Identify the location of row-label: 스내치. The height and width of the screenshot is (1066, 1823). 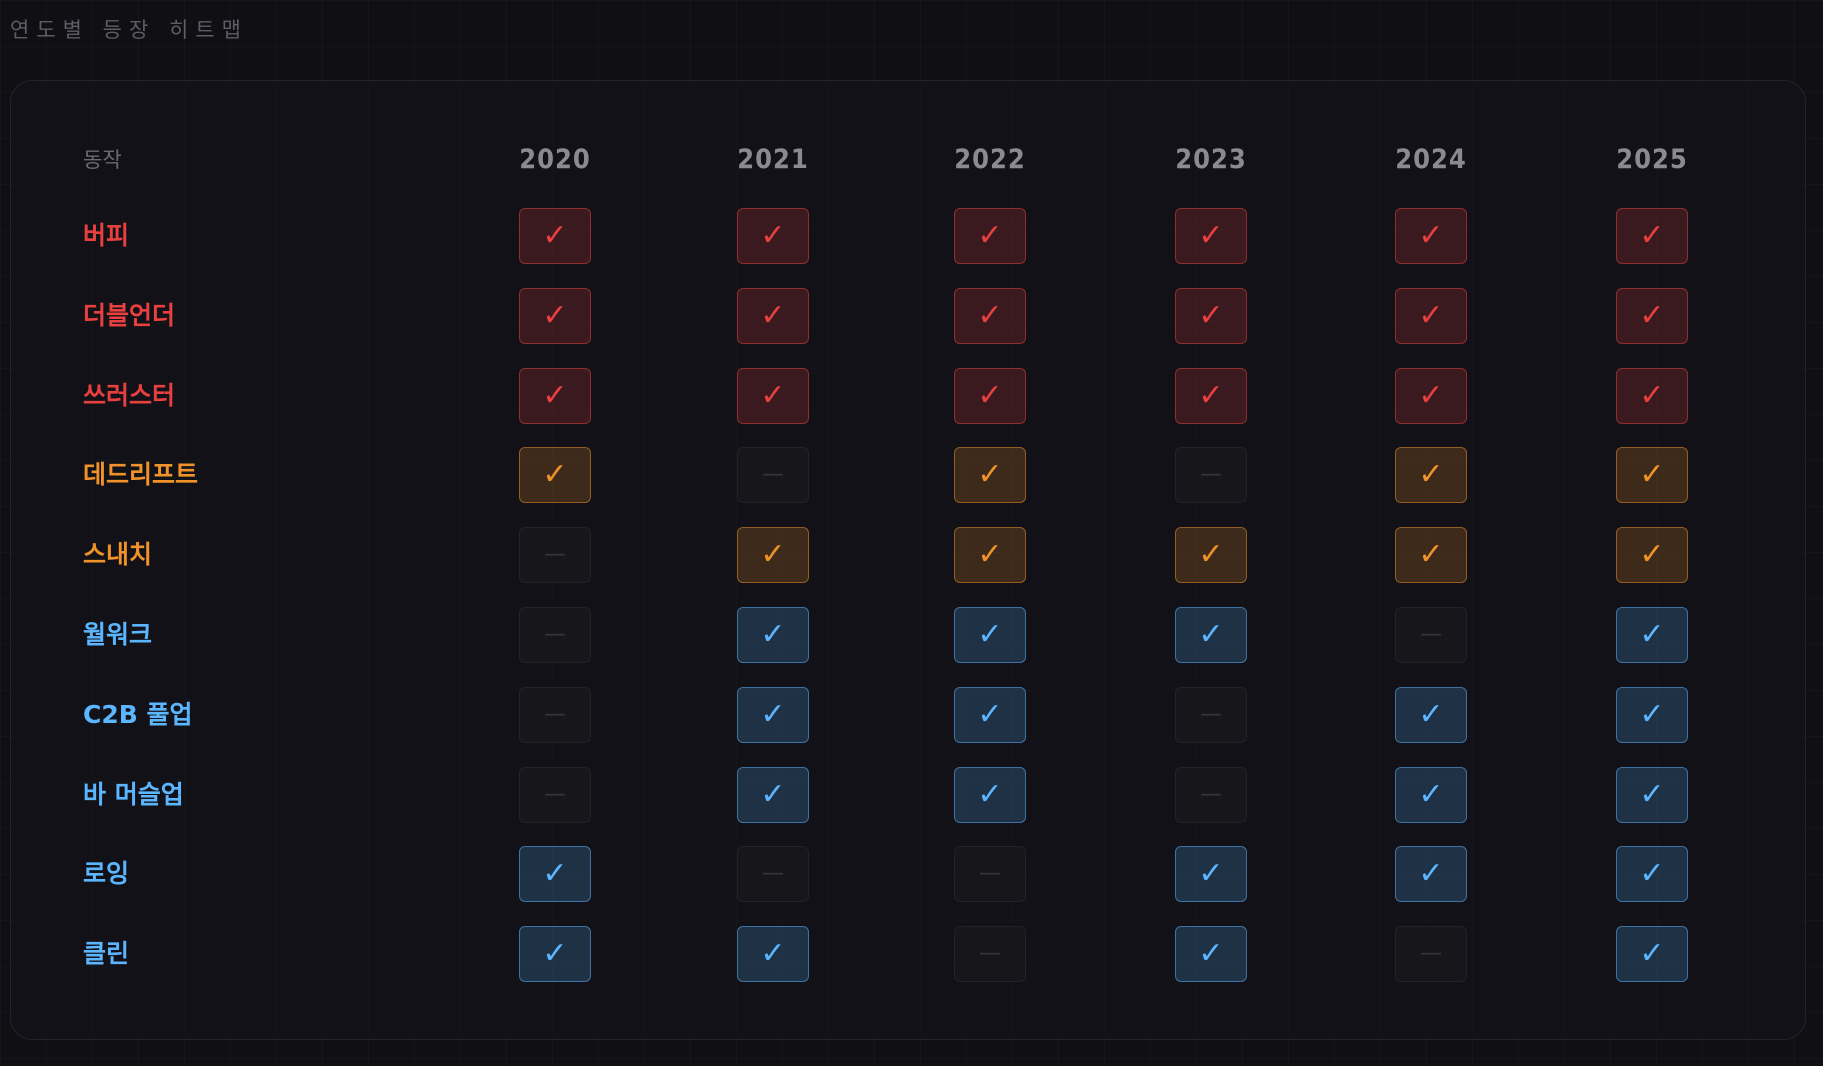
(118, 555).